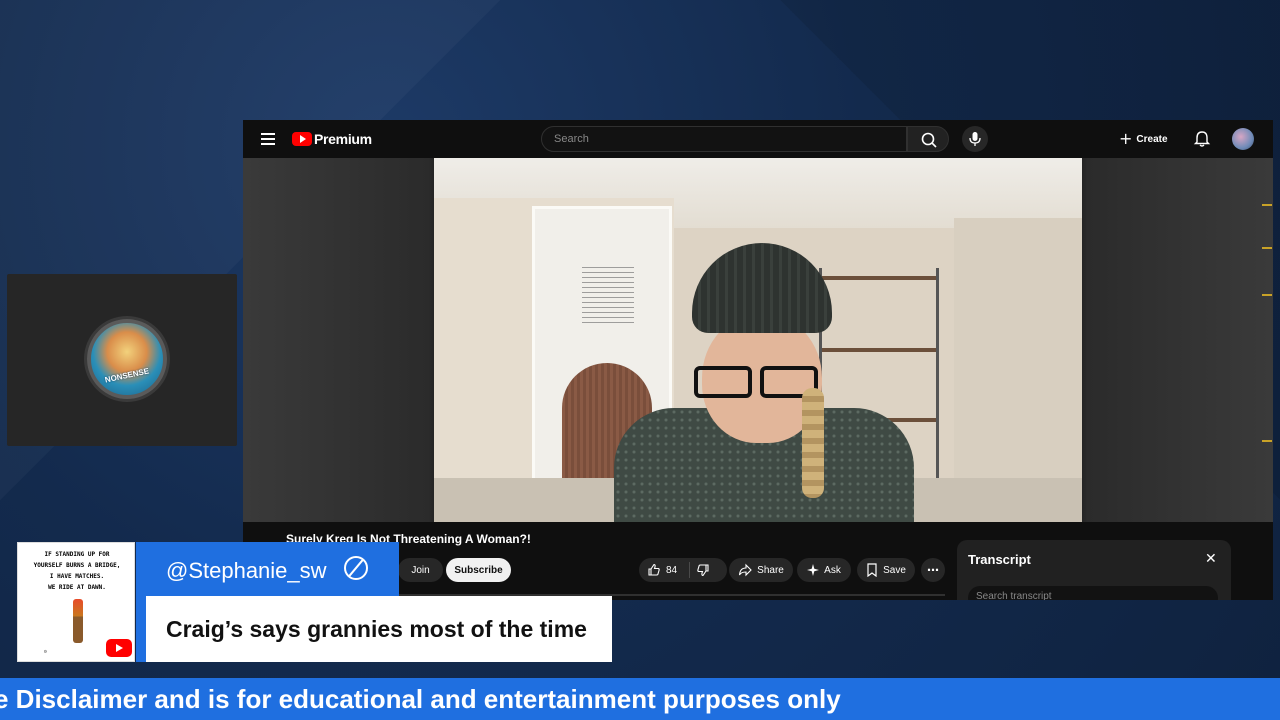 This screenshot has width=1280, height=720. What do you see at coordinates (1126, 138) in the screenshot?
I see `plus-icon: +` at bounding box center [1126, 138].